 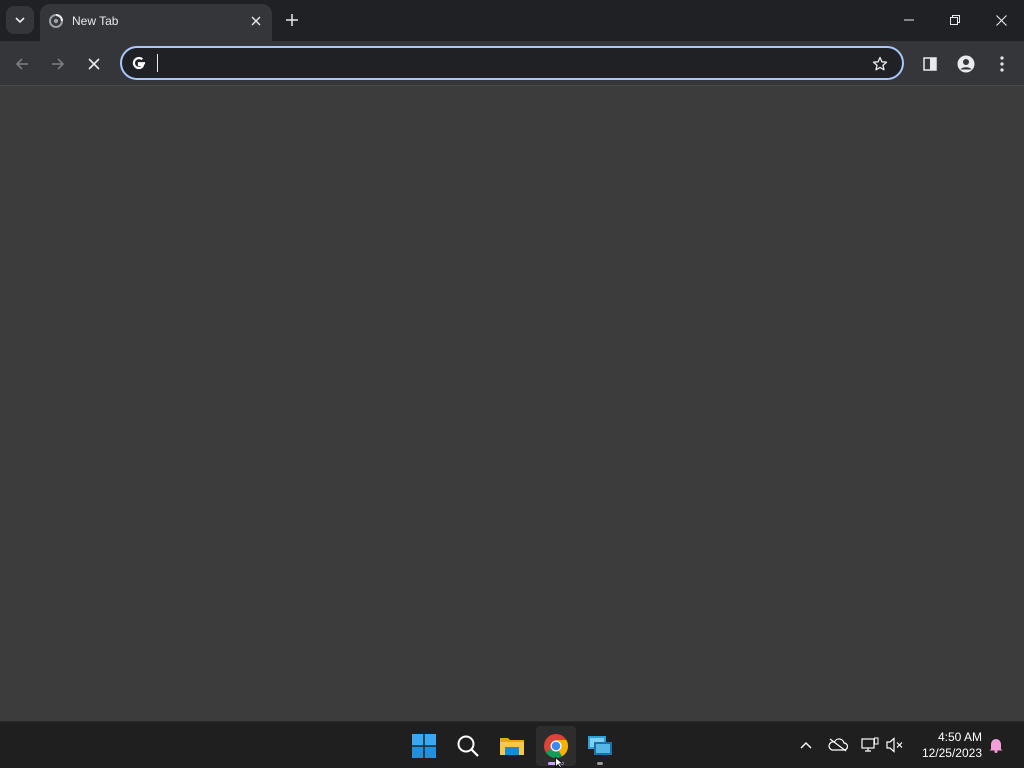 I want to click on onedrive-button, so click(x=838, y=745).